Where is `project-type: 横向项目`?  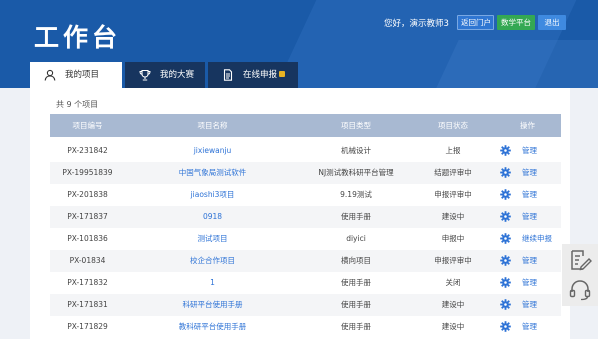 project-type: 横向项目 is located at coordinates (356, 260).